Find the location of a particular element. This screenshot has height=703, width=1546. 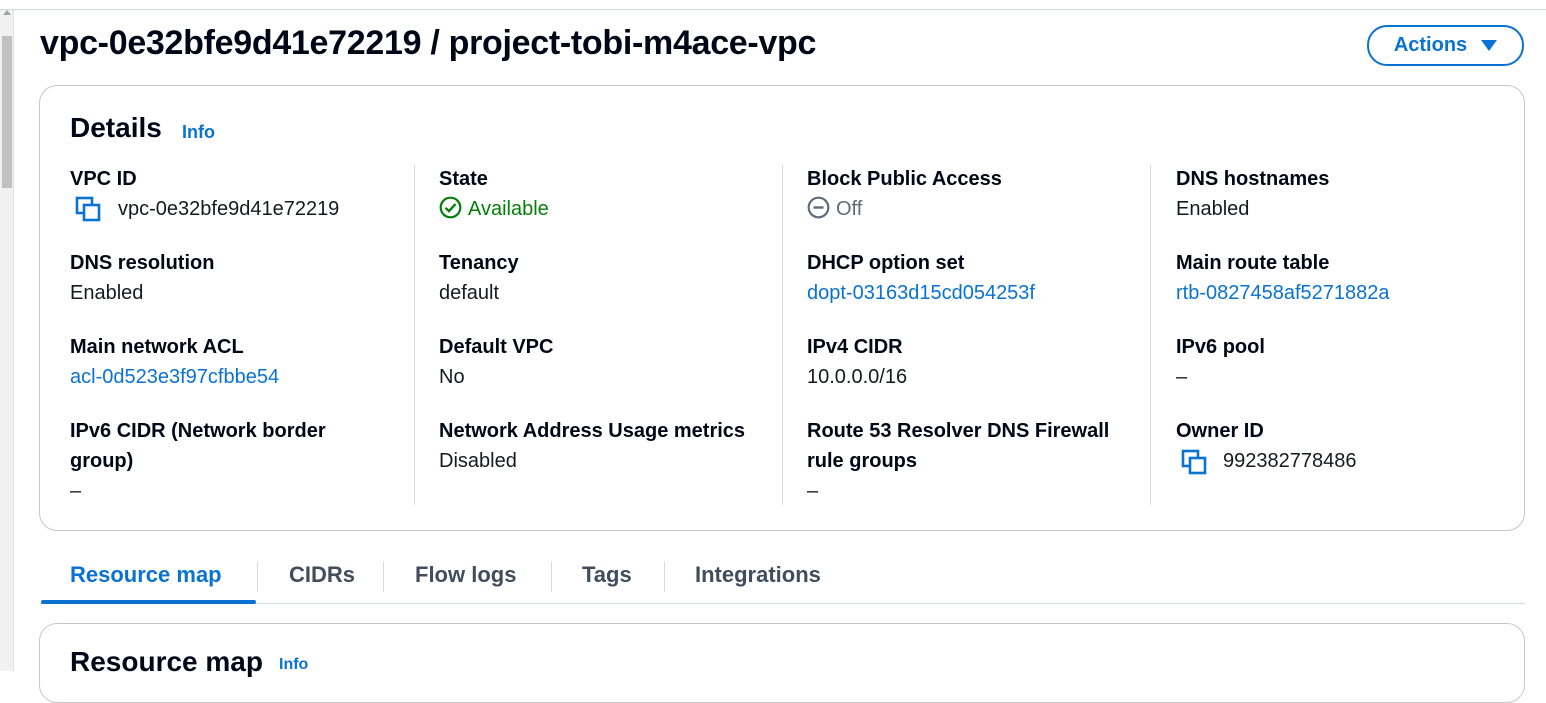

block-public-access-label: Block Public Access is located at coordinates (904, 179).